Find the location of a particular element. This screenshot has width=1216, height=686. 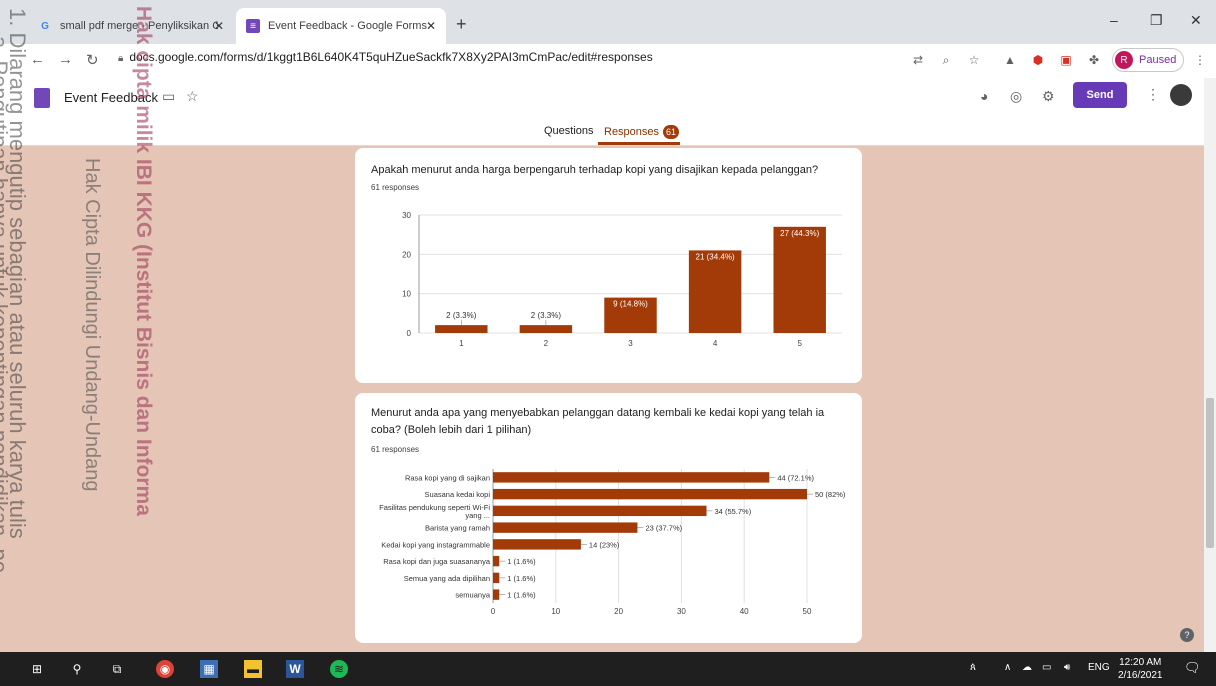

puzzle-extensions-icon: ✤ is located at coordinates (1094, 60).